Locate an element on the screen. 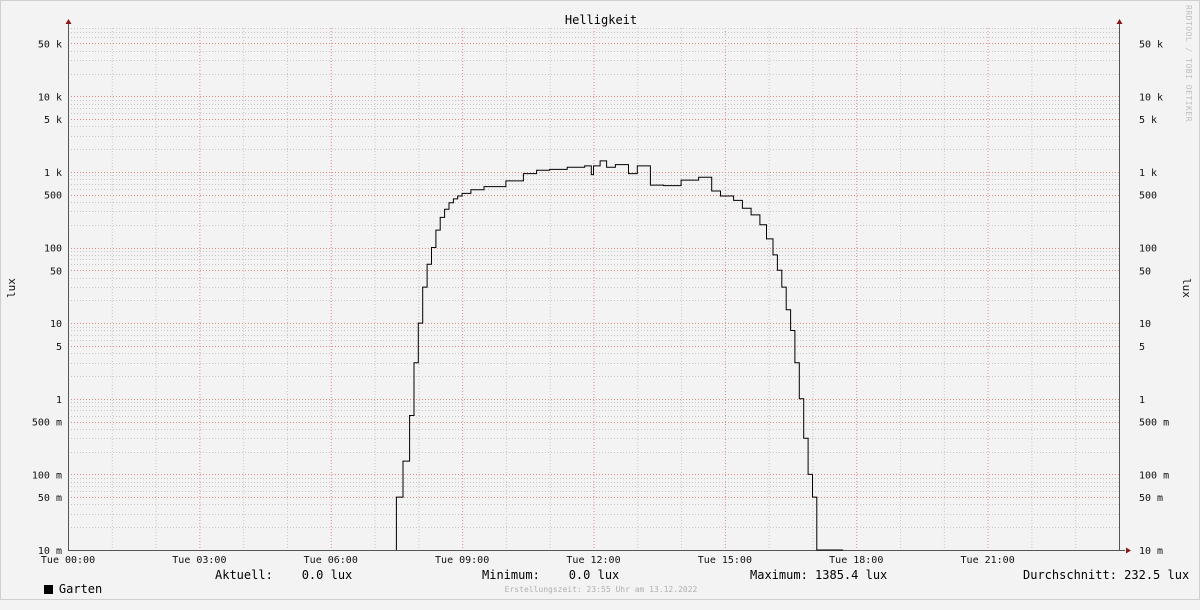 The height and width of the screenshot is (610, 1200). y-axis-label-left: lux is located at coordinates (11, 288).